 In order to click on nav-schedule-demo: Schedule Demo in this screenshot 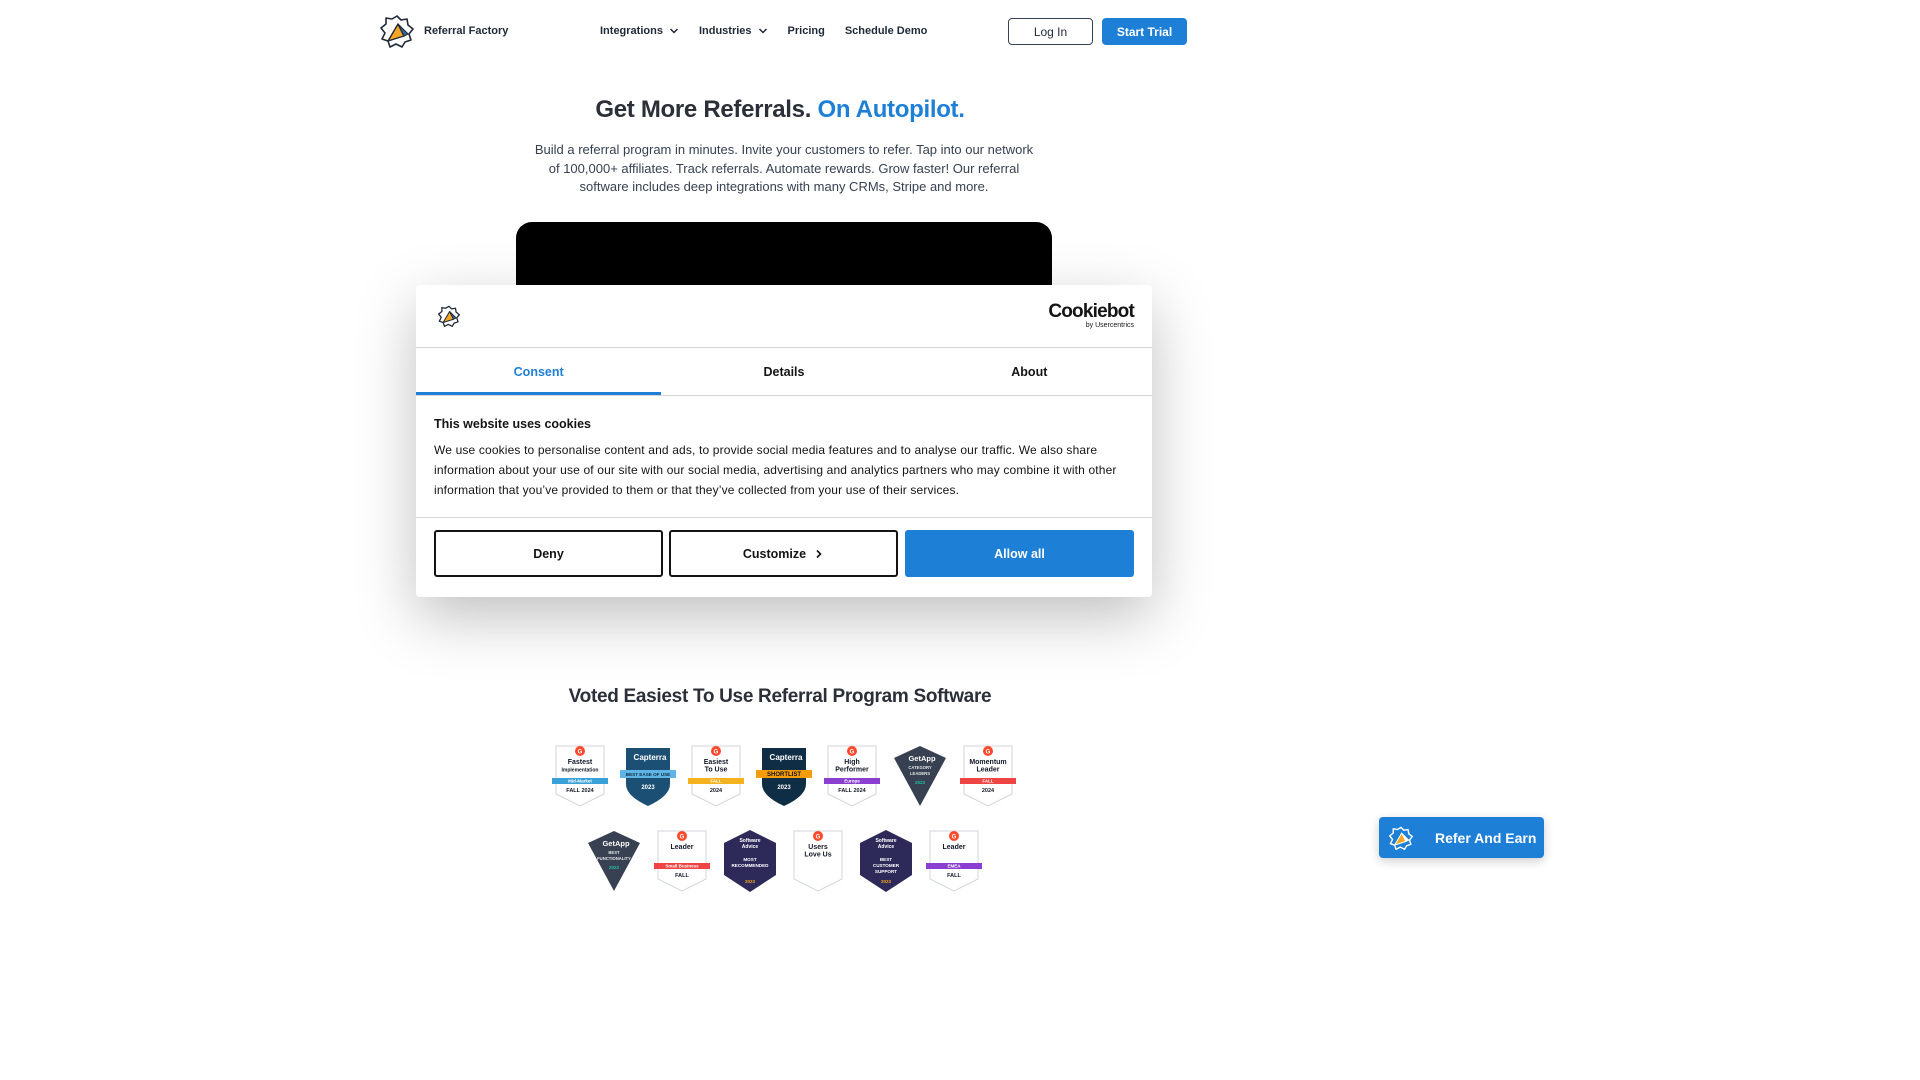, I will do `click(886, 31)`.